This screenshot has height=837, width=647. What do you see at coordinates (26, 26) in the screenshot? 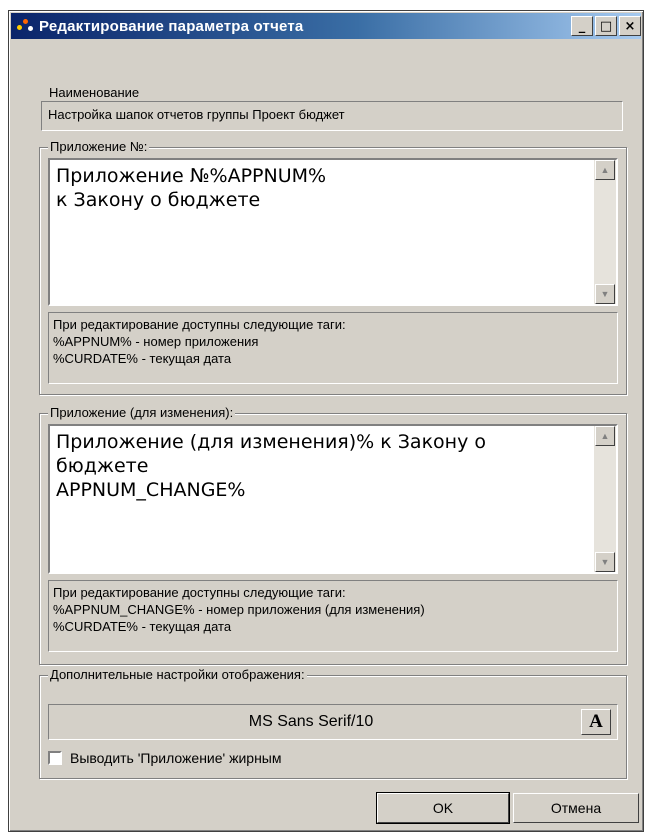
I see `app-icon` at bounding box center [26, 26].